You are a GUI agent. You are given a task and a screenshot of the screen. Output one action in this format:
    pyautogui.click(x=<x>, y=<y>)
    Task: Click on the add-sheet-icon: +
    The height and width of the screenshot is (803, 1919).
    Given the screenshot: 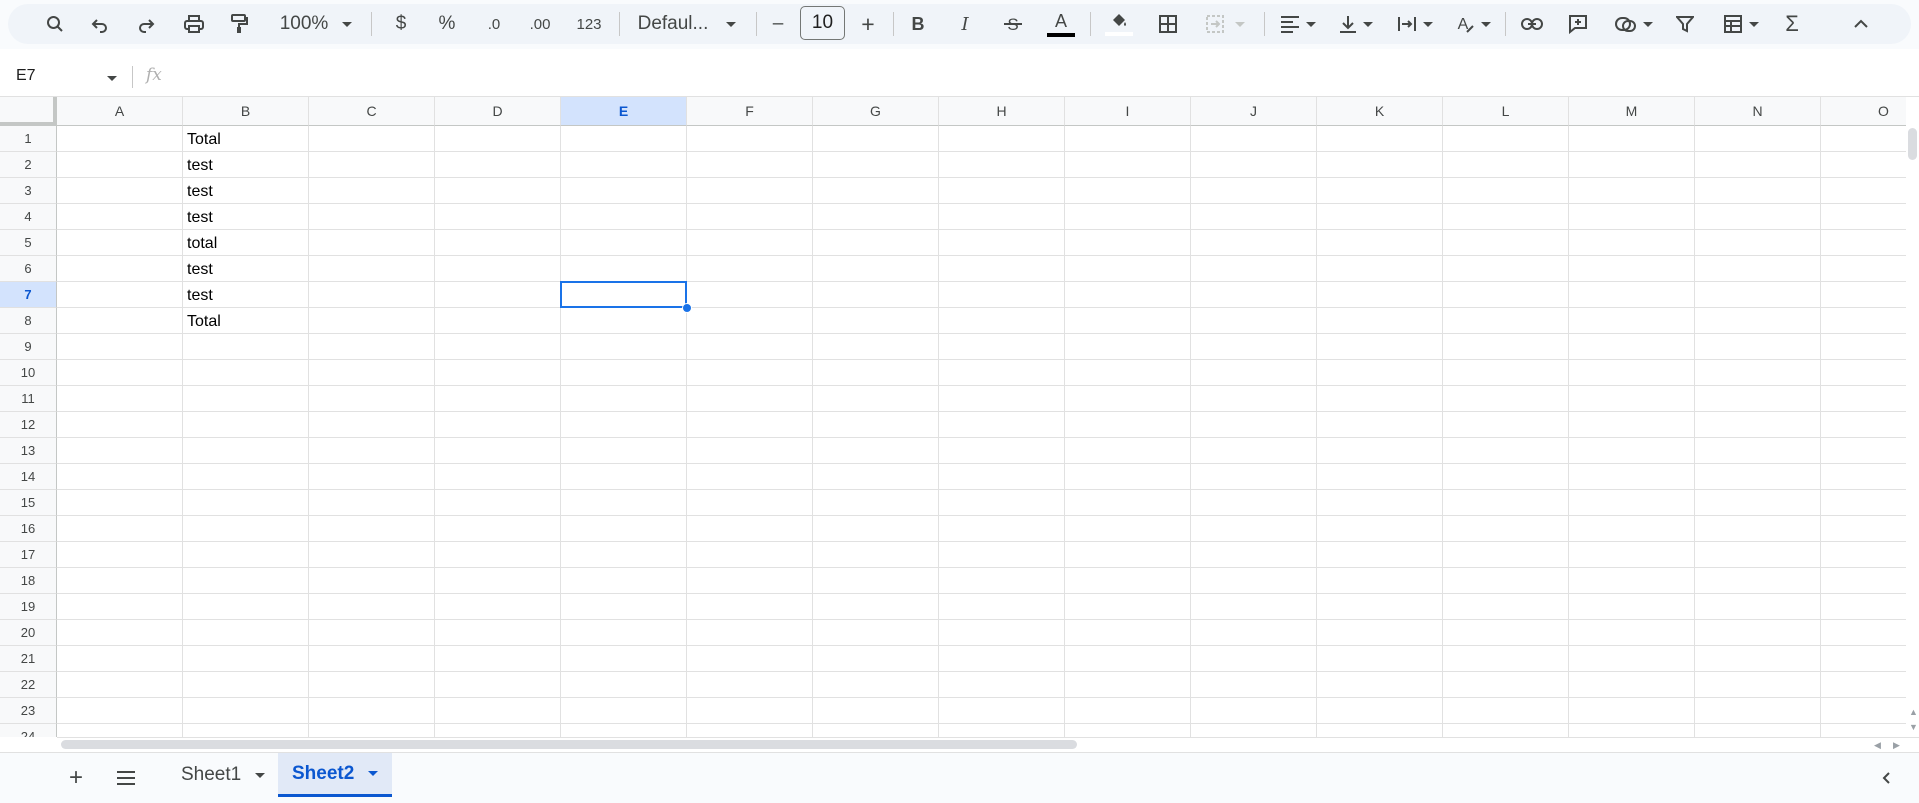 What is the action you would take?
    pyautogui.click(x=76, y=778)
    